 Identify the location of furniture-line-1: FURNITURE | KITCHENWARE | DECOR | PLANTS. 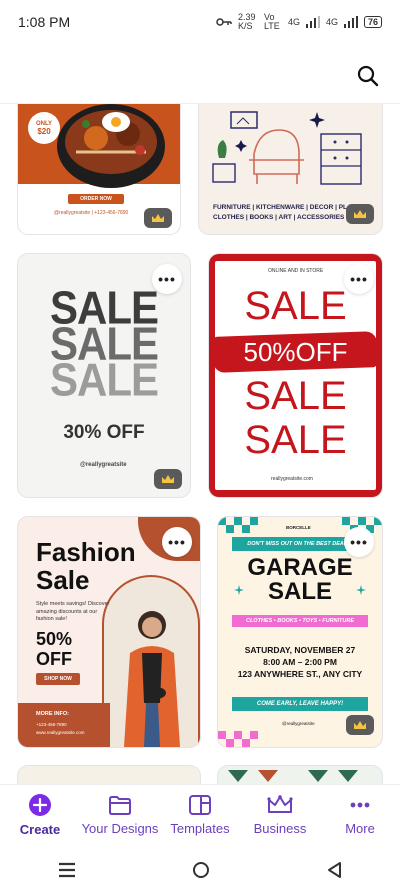
(289, 207).